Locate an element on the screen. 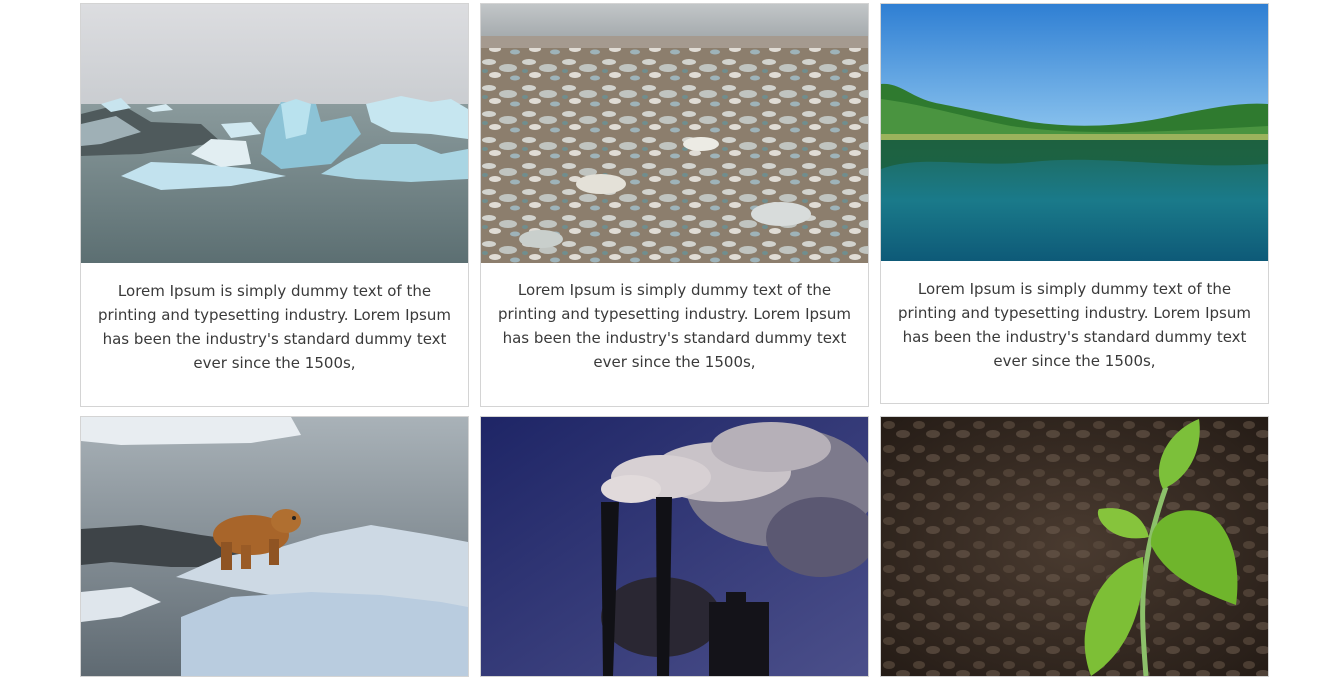 The height and width of the screenshot is (677, 1333). icebergs-image is located at coordinates (274, 133).